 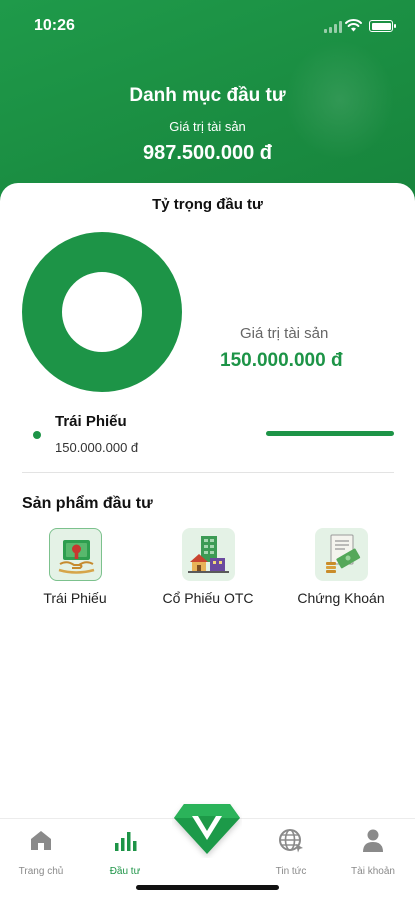 What do you see at coordinates (125, 871) in the screenshot?
I see `nav-label: Đầu tư` at bounding box center [125, 871].